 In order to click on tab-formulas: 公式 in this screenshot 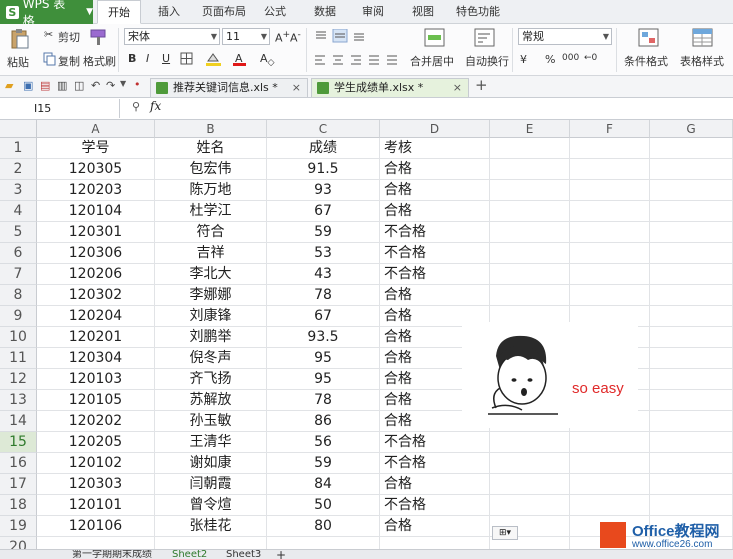, I will do `click(275, 12)`.